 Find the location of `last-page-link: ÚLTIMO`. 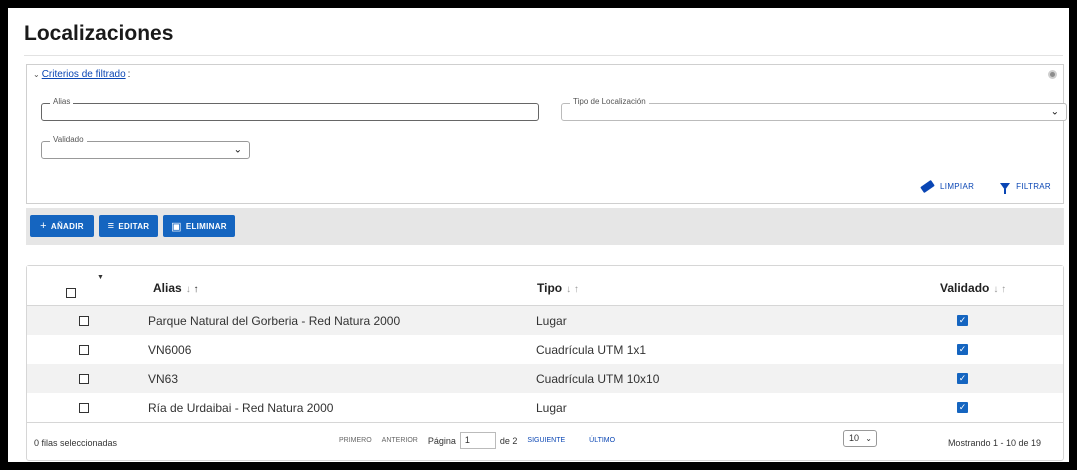

last-page-link: ÚLTIMO is located at coordinates (602, 440).